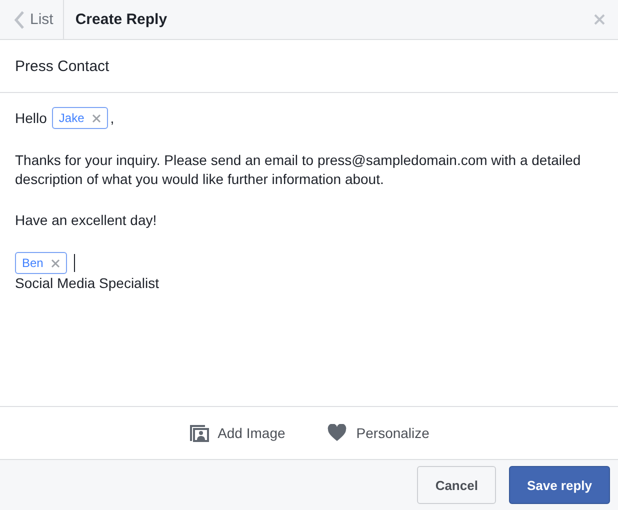 The height and width of the screenshot is (510, 618). Describe the element at coordinates (80, 118) in the screenshot. I see `name-tag: Jake` at that location.